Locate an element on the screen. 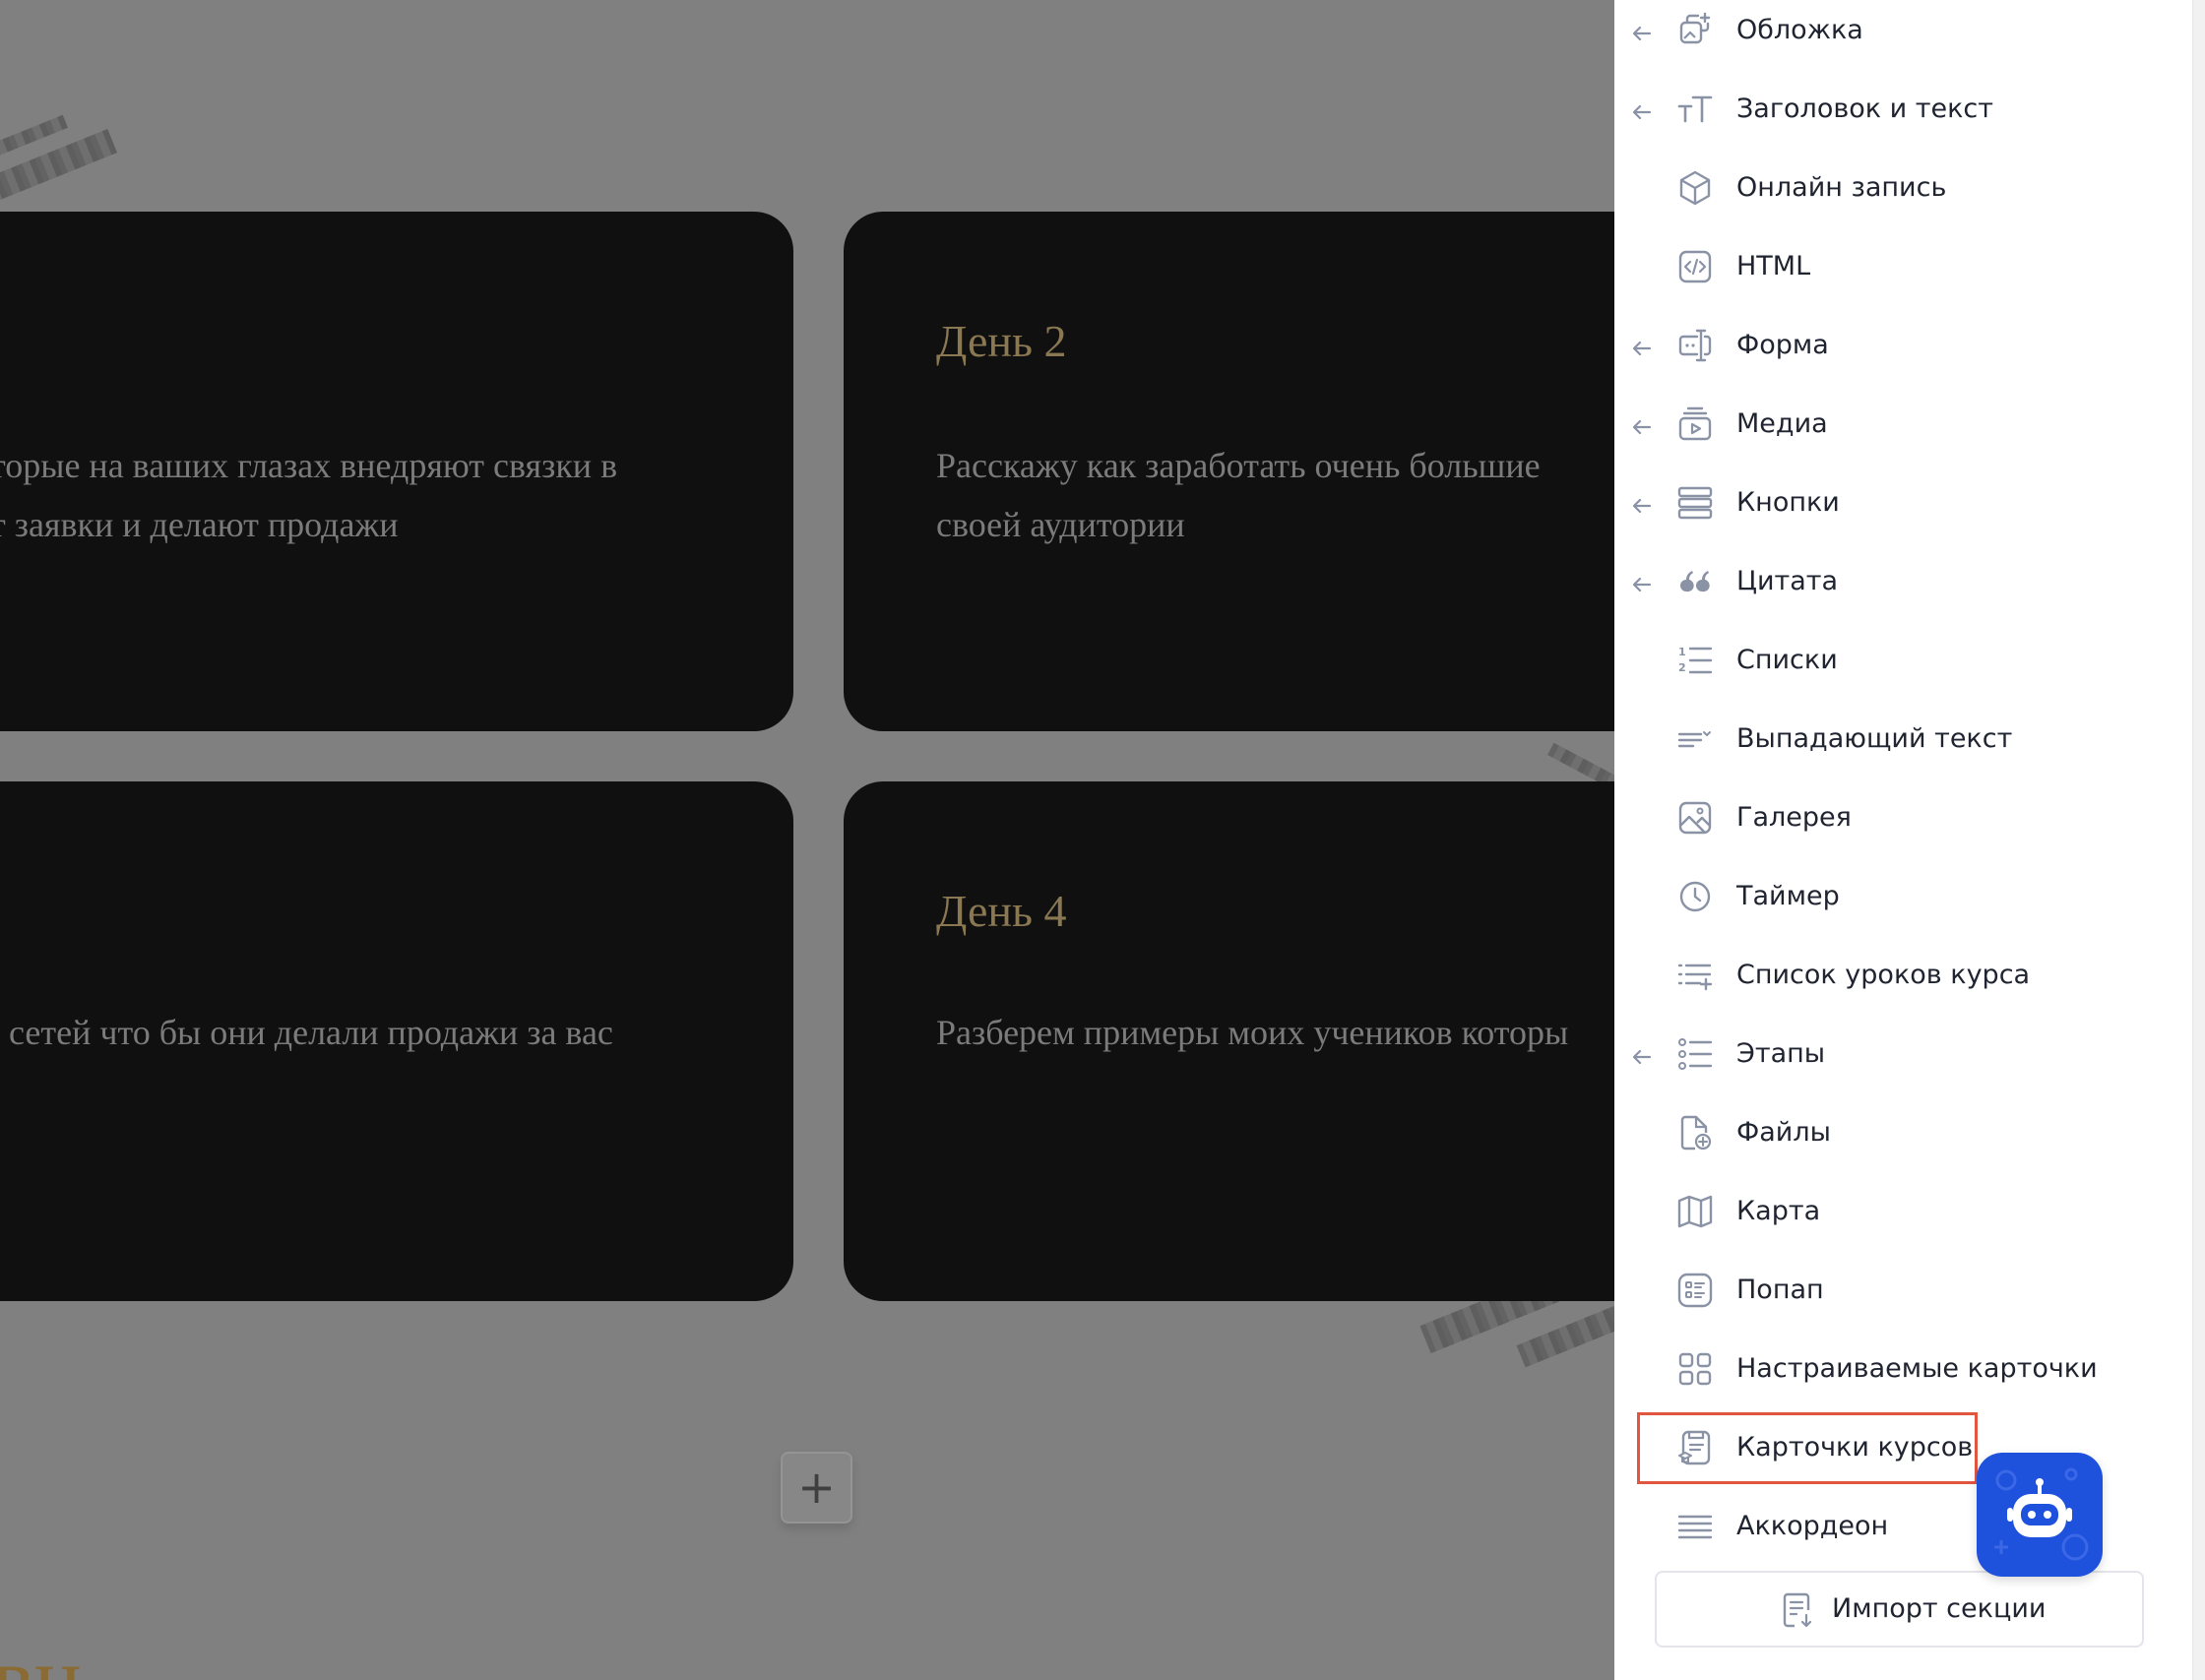 This screenshot has width=2205, height=1680. dropdown-text-icon is located at coordinates (1695, 739).